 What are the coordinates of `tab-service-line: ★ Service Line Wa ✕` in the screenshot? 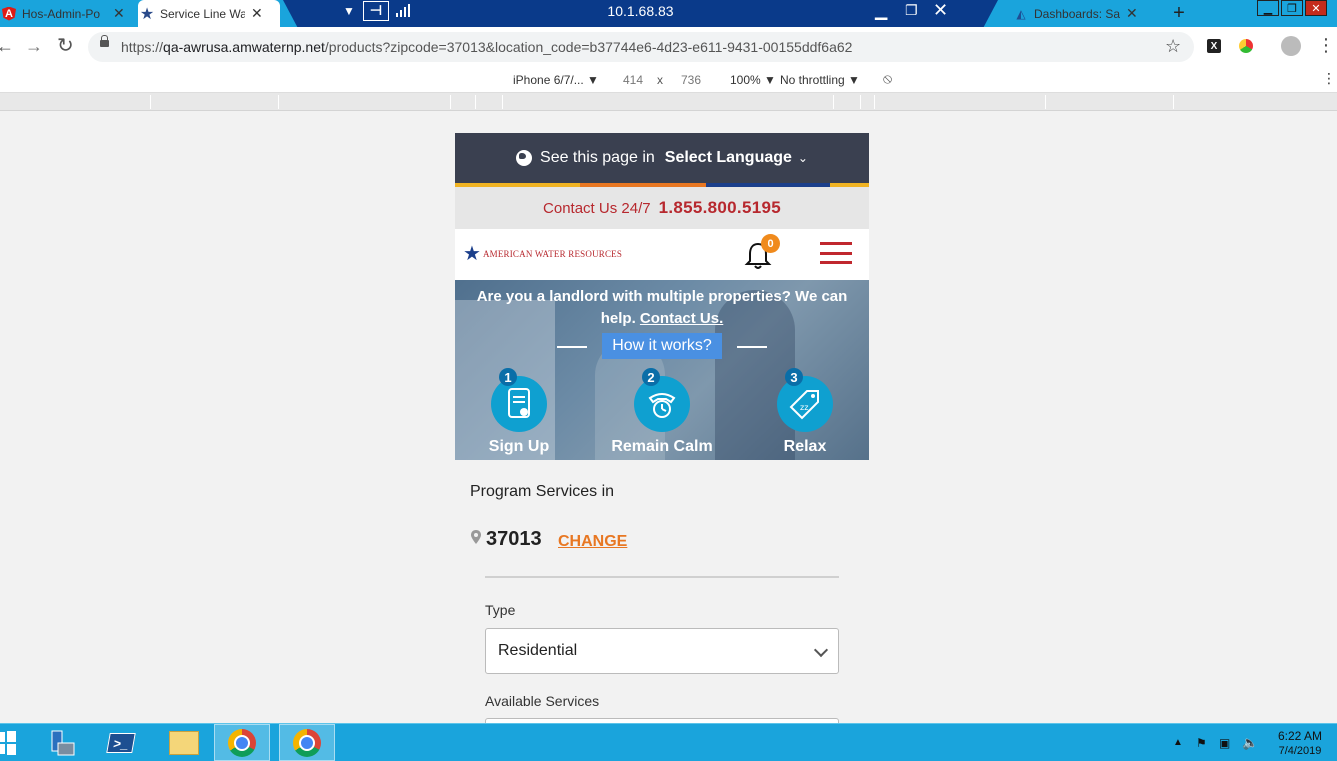 It's located at (209, 13).